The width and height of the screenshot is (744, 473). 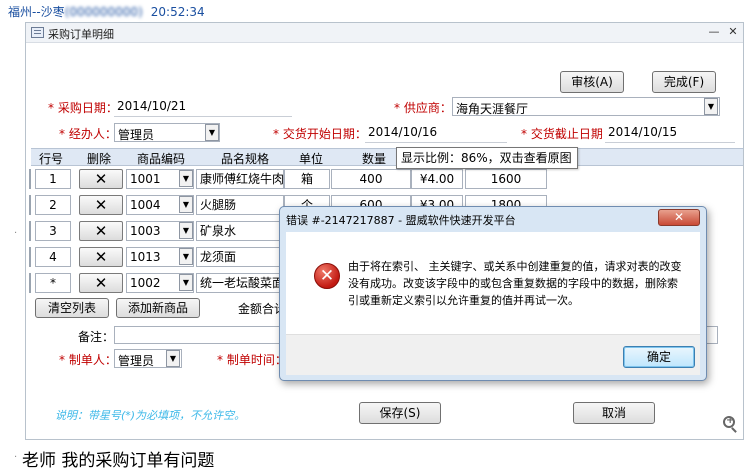 What do you see at coordinates (586, 106) in the screenshot?
I see `supplier-combo: 海角天涯餐厅` at bounding box center [586, 106].